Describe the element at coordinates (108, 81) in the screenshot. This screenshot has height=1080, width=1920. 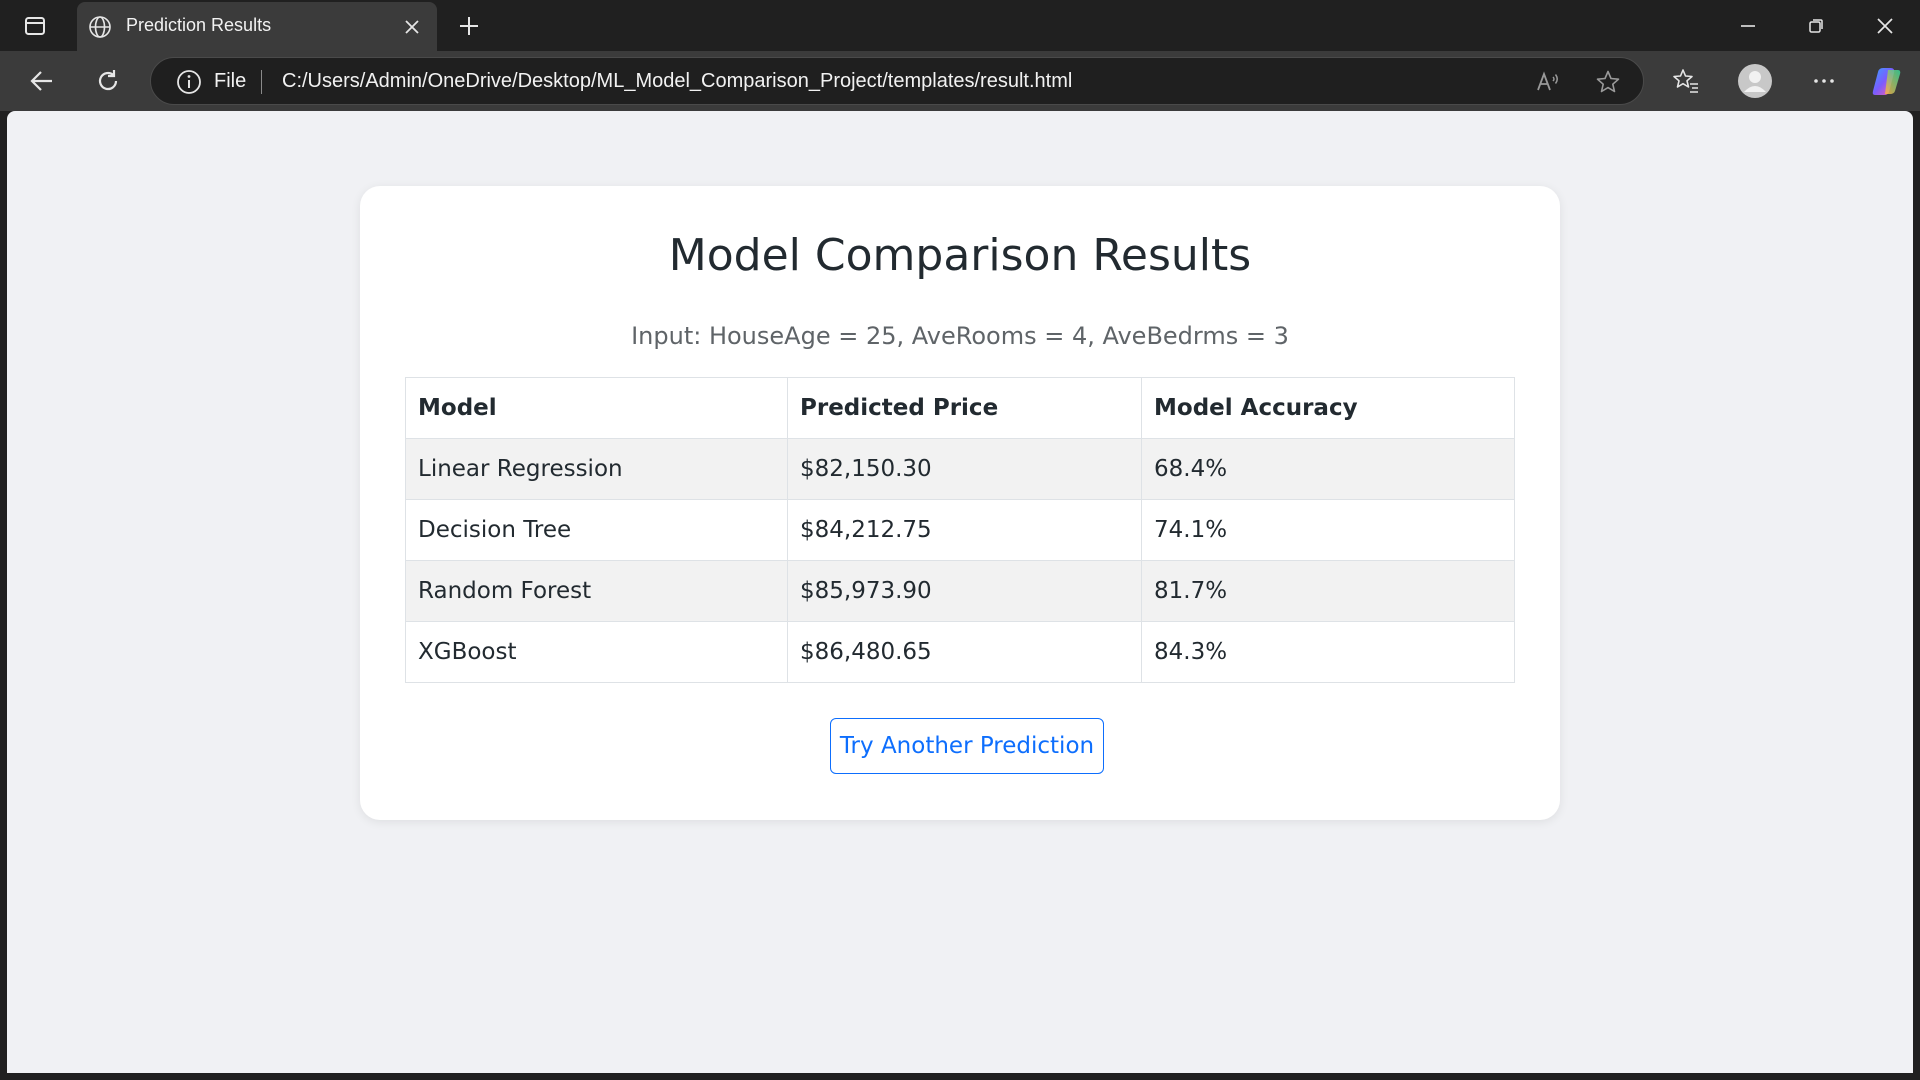
I see `refresh-icon` at that location.